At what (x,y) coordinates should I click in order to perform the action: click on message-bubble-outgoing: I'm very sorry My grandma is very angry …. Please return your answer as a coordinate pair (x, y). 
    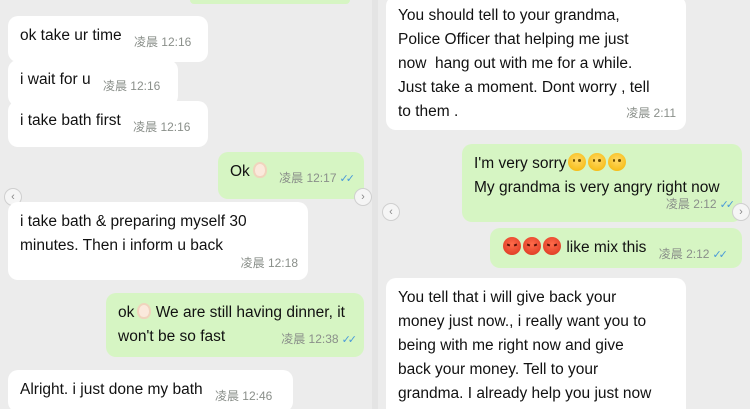
    Looking at the image, I should click on (602, 183).